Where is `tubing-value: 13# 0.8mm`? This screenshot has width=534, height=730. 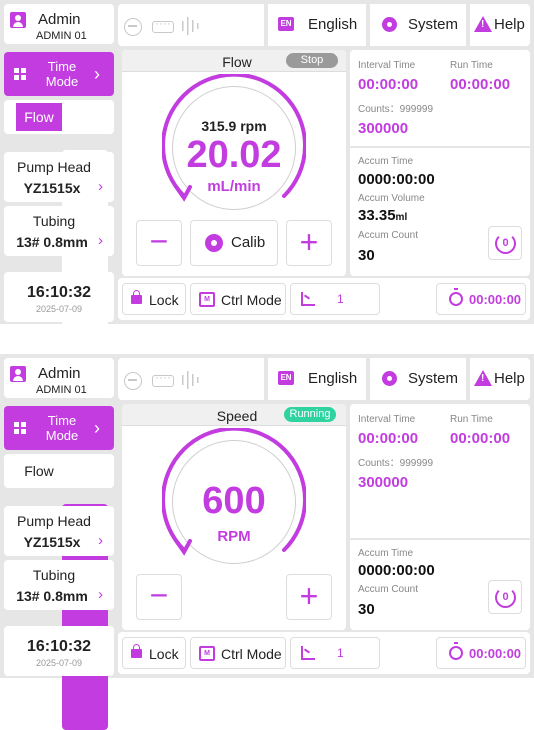
tubing-value: 13# 0.8mm is located at coordinates (52, 242).